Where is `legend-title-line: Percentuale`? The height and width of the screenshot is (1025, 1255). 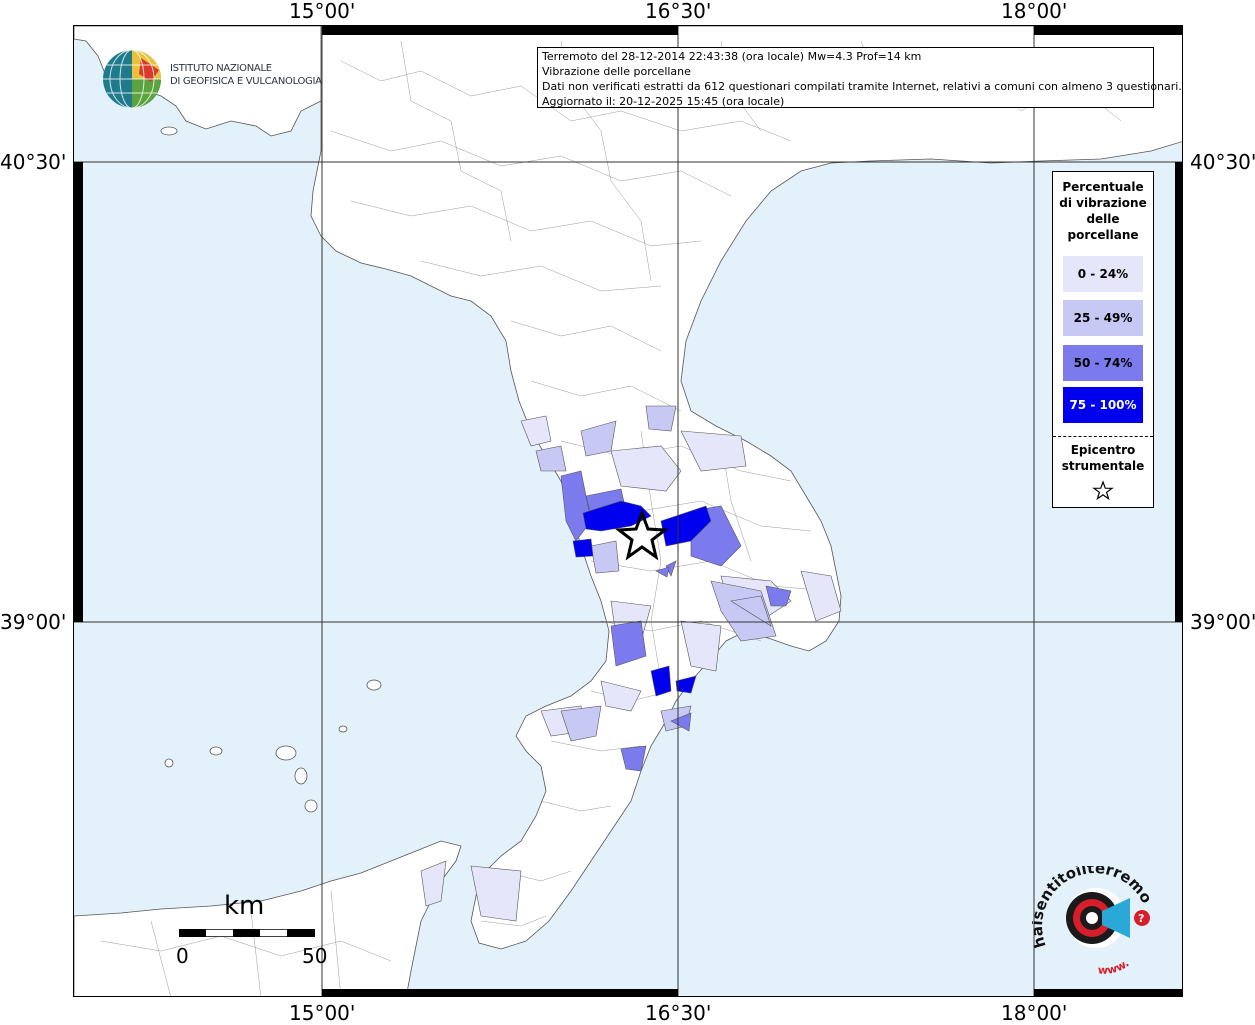 legend-title-line: Percentuale is located at coordinates (1103, 187).